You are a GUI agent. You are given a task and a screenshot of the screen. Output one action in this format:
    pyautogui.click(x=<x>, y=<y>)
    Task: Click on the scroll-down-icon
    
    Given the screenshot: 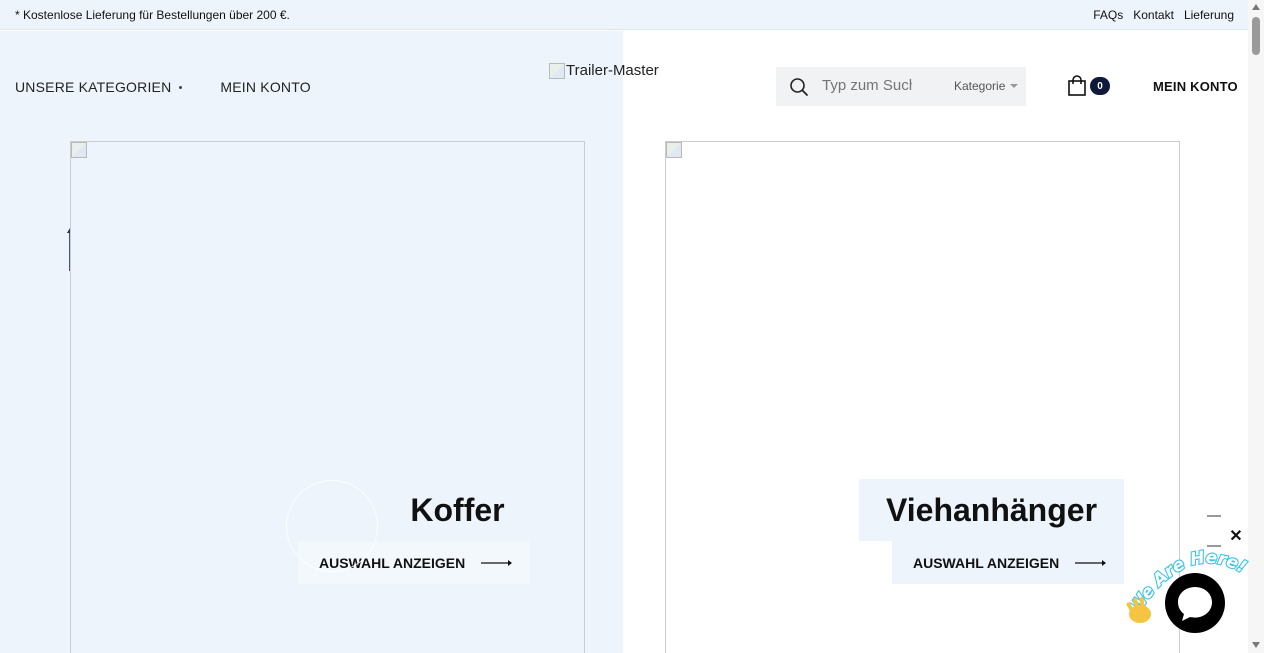 What is the action you would take?
    pyautogui.click(x=1256, y=645)
    